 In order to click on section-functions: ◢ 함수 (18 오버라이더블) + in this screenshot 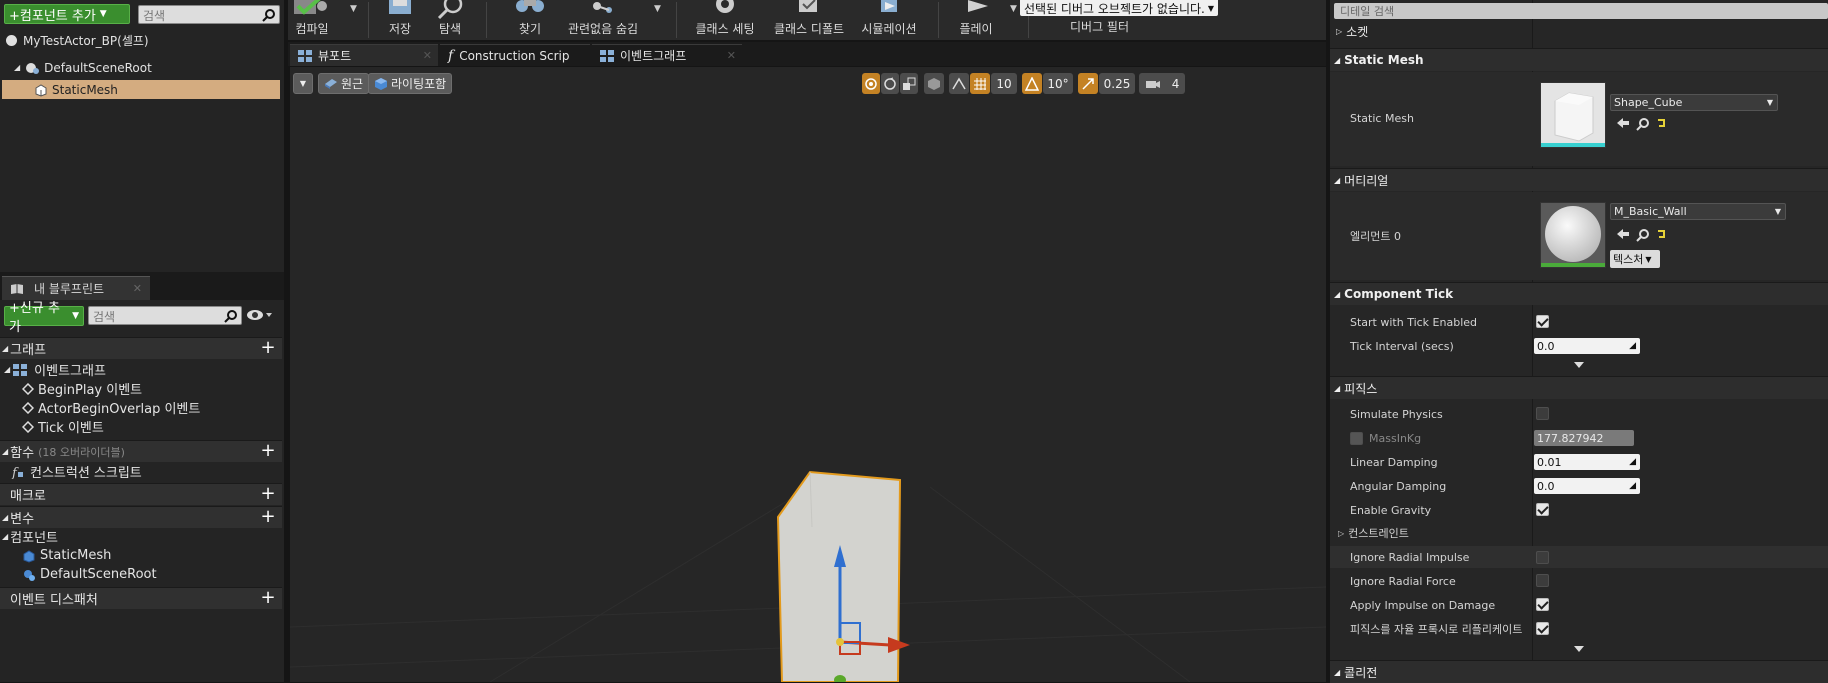, I will do `click(141, 451)`.